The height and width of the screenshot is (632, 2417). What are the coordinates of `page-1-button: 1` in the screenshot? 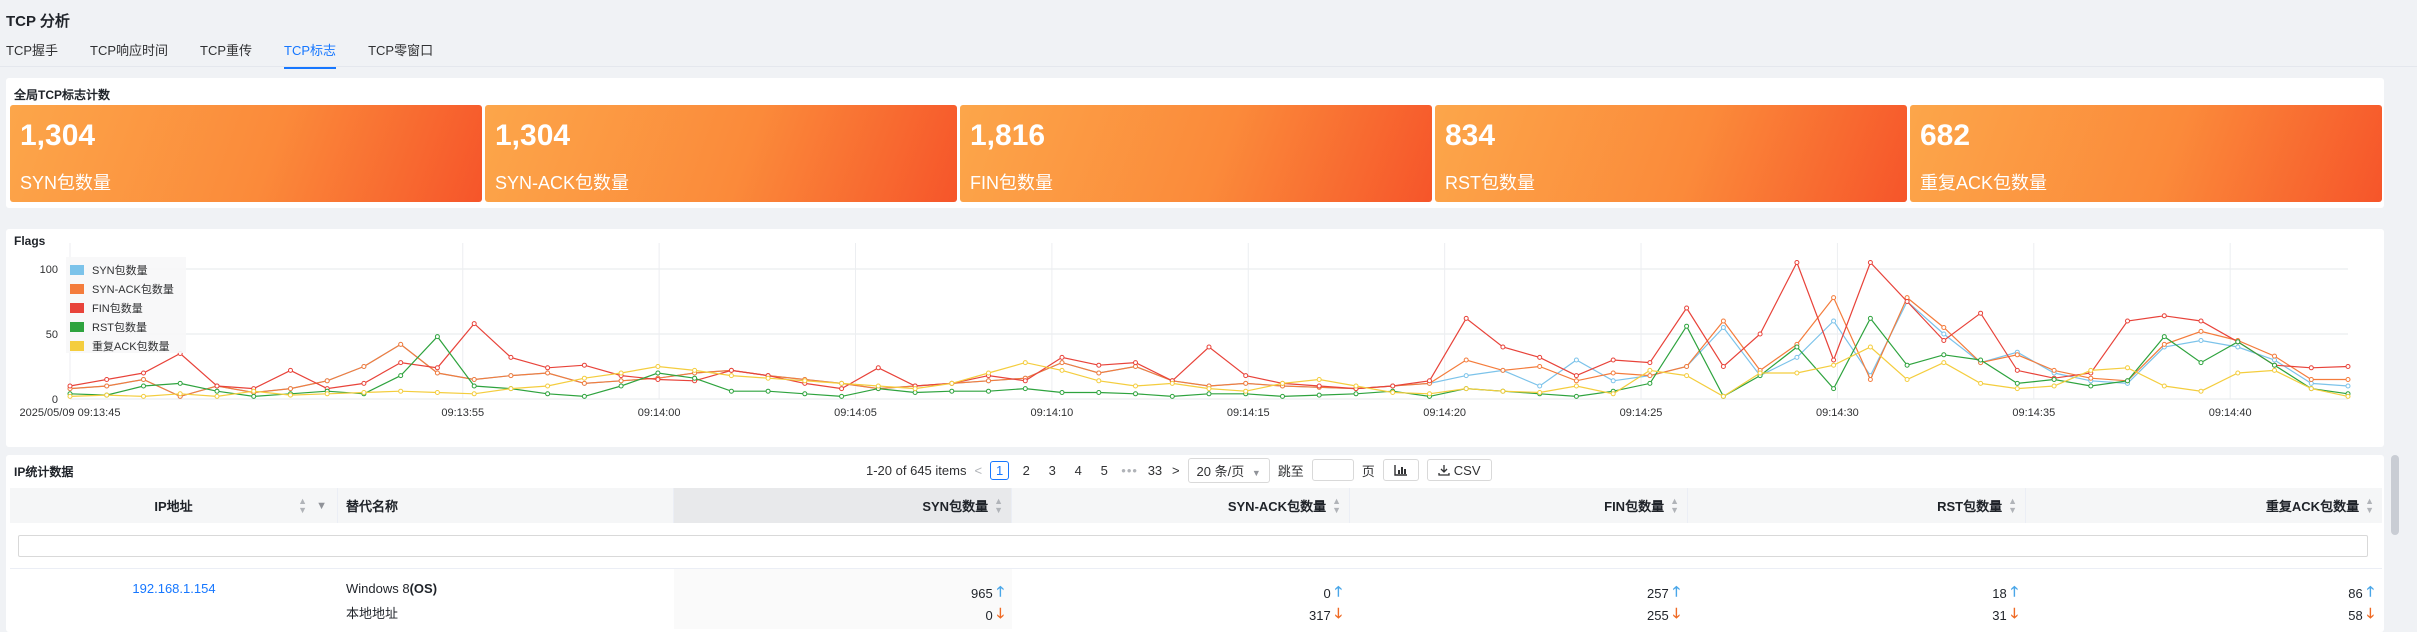 It's located at (1000, 470).